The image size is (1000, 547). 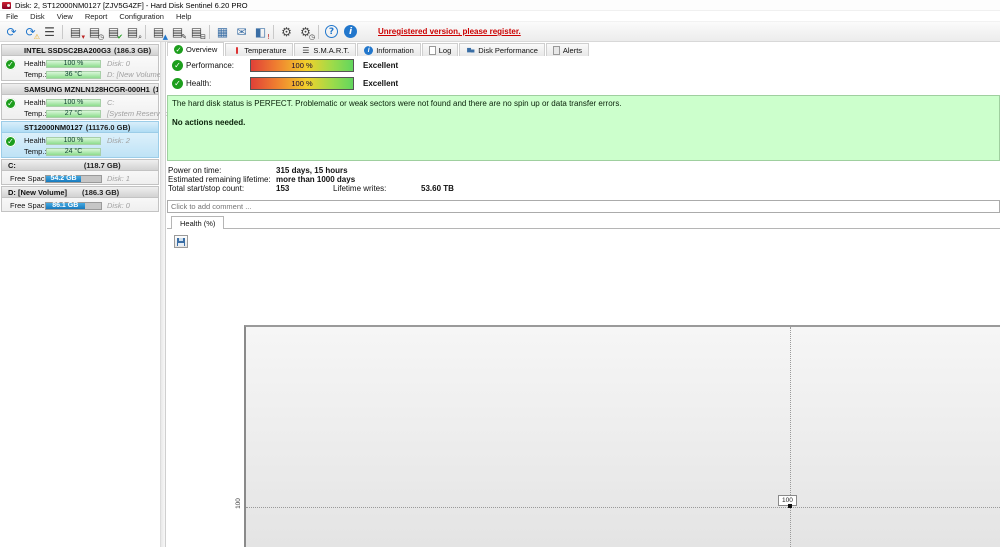 What do you see at coordinates (583, 222) in the screenshot?
I see `chart-tab-bar: Health (%)` at bounding box center [583, 222].